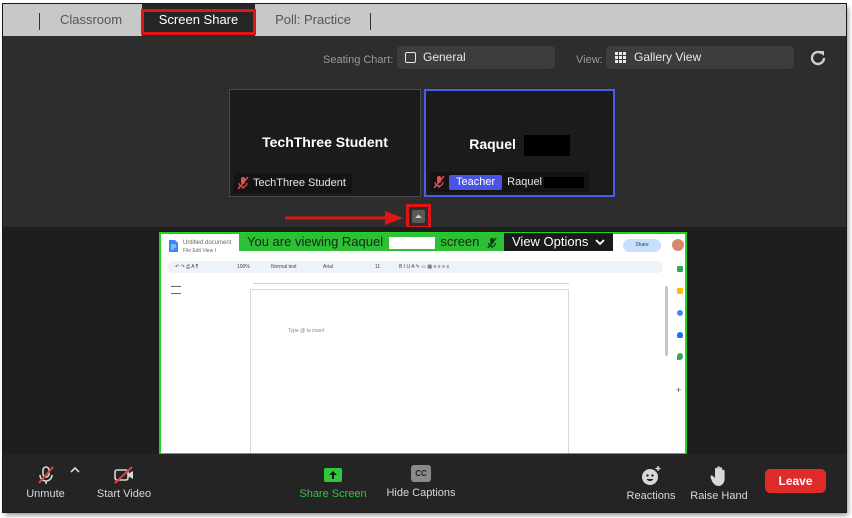 This screenshot has width=852, height=518. What do you see at coordinates (176, 290) in the screenshot?
I see `outline-icon` at bounding box center [176, 290].